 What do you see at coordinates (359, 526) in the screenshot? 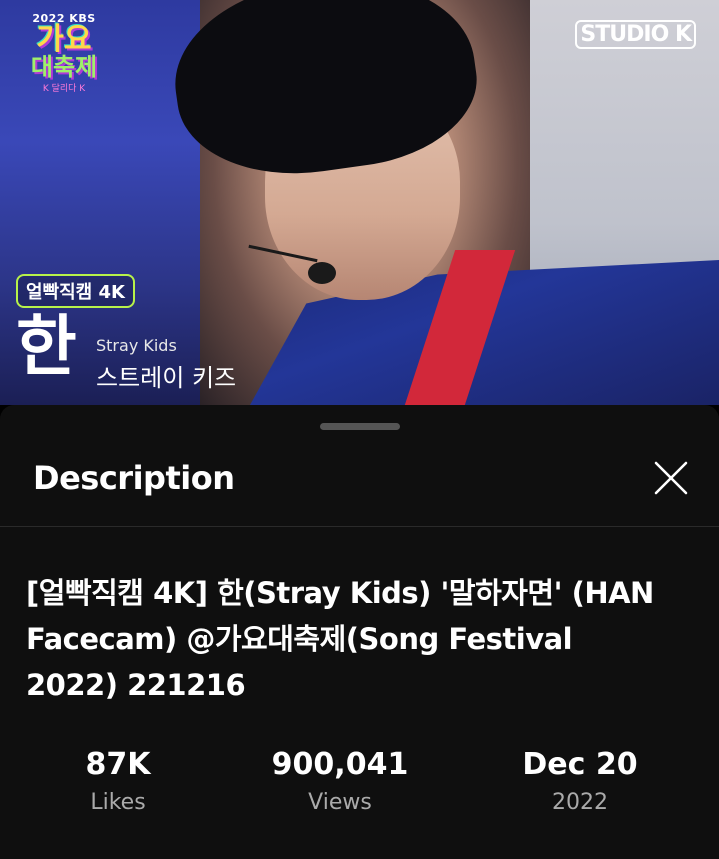
I see `header-divider` at bounding box center [359, 526].